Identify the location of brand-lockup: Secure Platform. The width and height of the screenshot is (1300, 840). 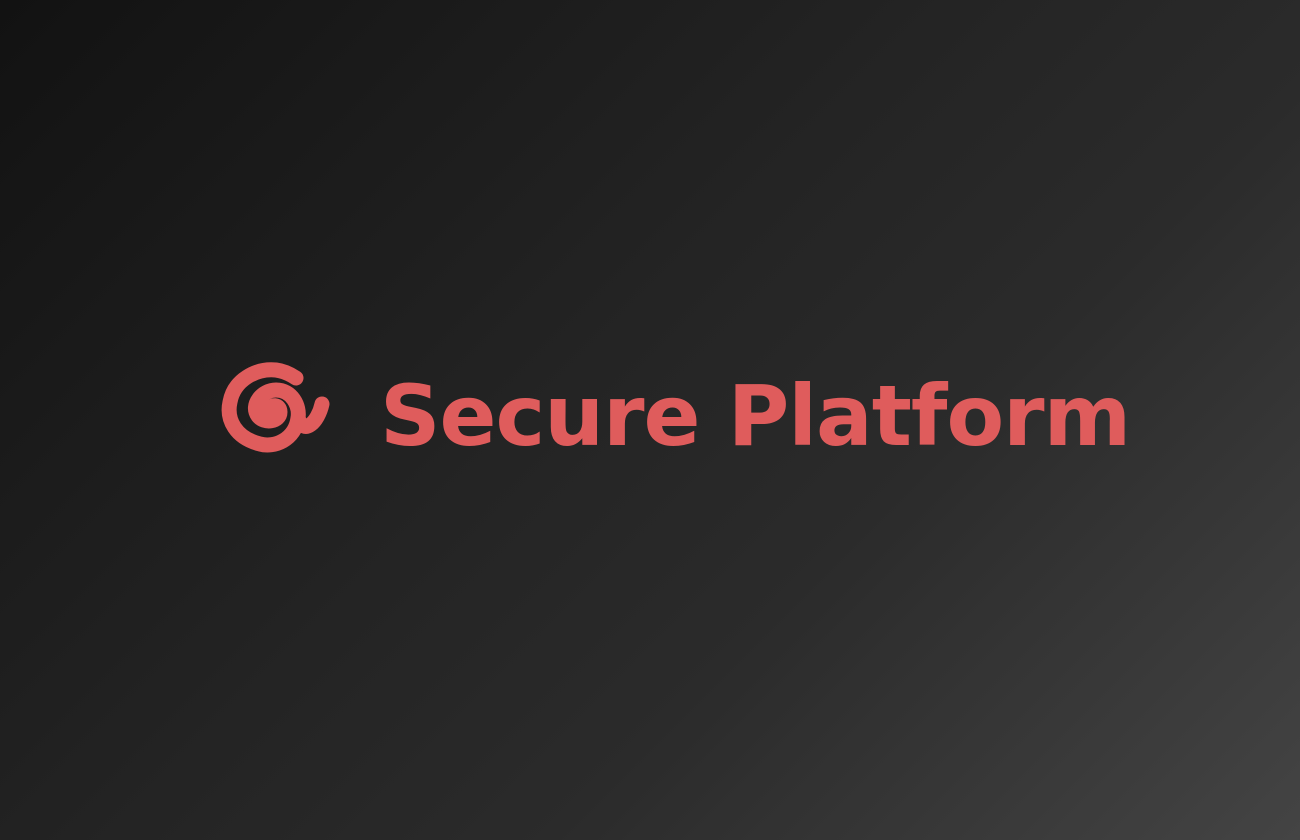
(674, 414).